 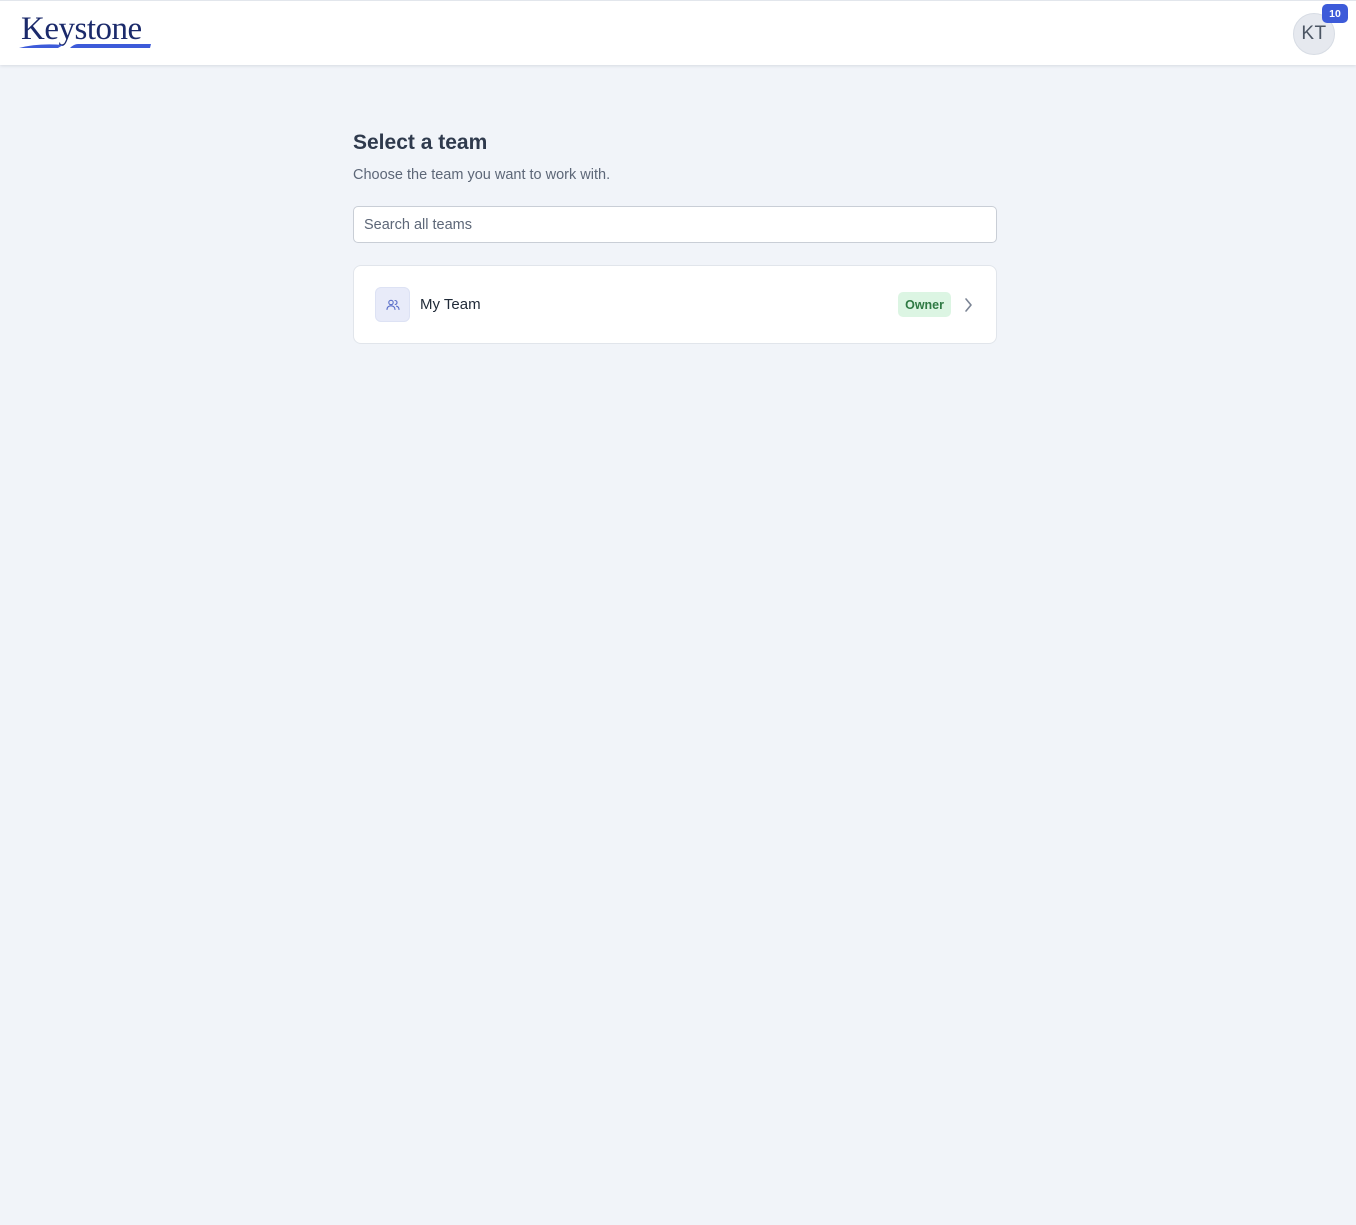 What do you see at coordinates (420, 142) in the screenshot?
I see `page-title: Select a team` at bounding box center [420, 142].